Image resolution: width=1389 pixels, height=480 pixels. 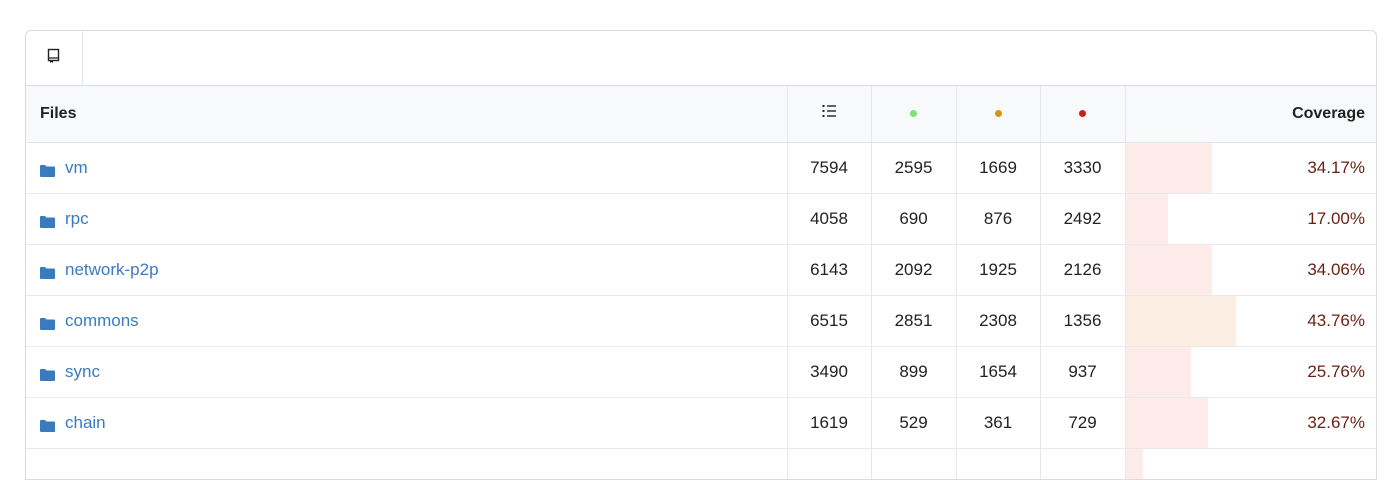 I want to click on partials-cell: 1654, so click(x=998, y=371).